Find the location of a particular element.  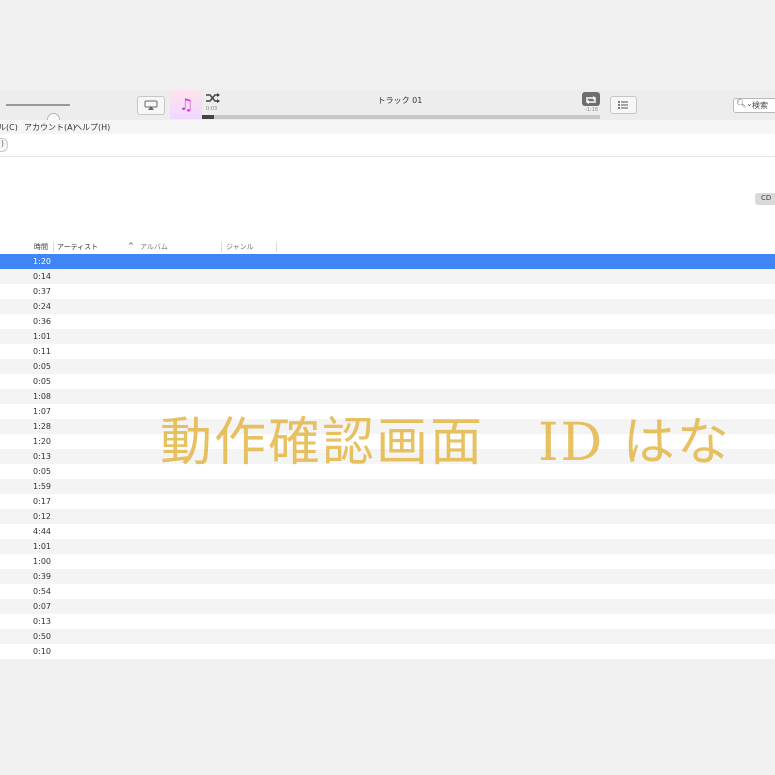

overlay-watermark-text: 動作確認画面 ID はな is located at coordinates (445, 443).